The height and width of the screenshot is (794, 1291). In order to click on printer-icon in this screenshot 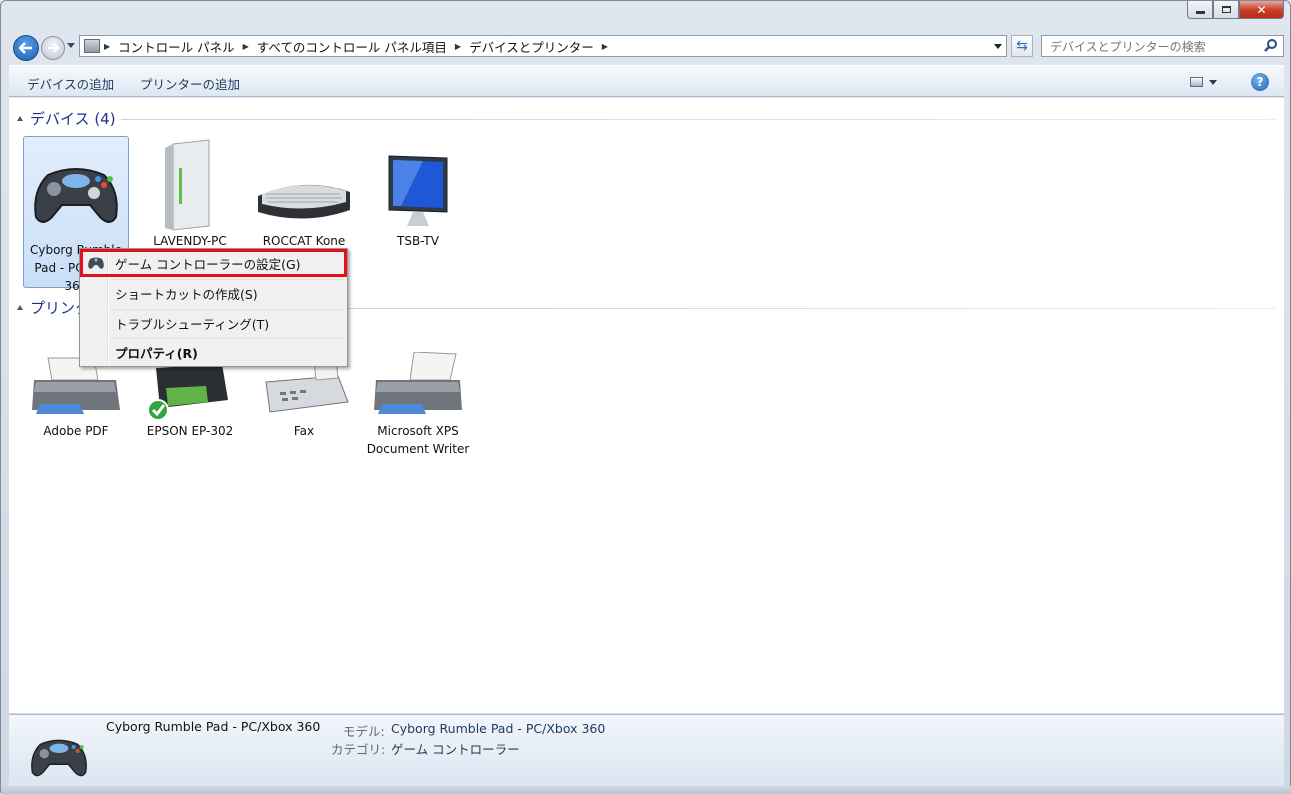, I will do `click(418, 383)`.